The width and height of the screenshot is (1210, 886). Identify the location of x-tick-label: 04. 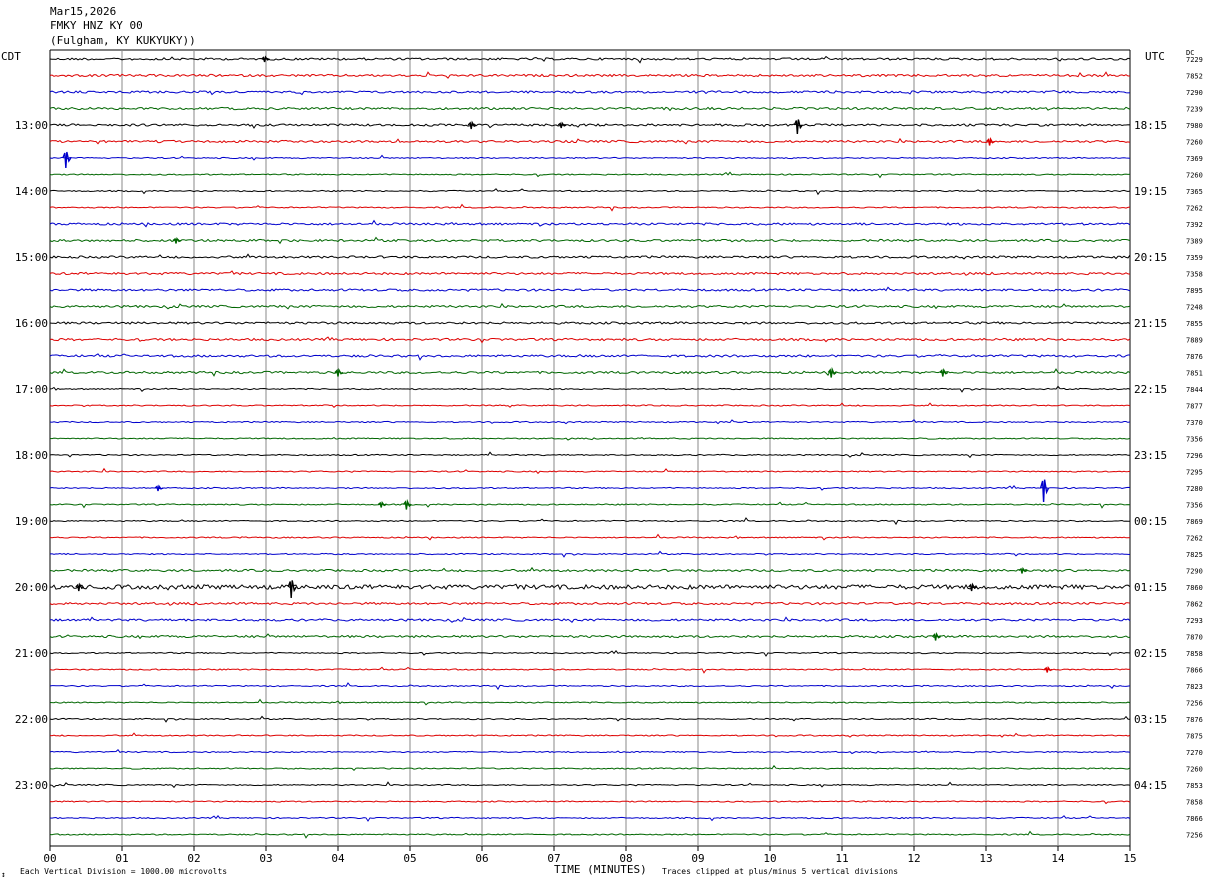
(338, 858).